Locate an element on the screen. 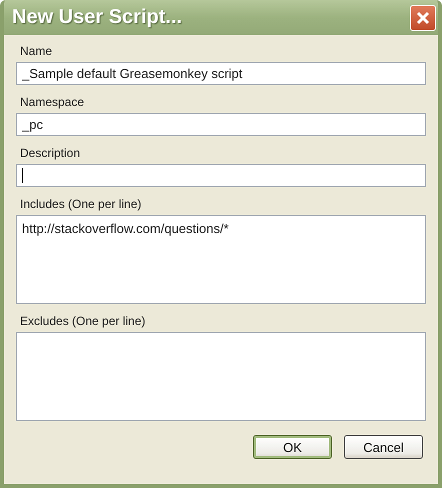  close-icon is located at coordinates (423, 18).